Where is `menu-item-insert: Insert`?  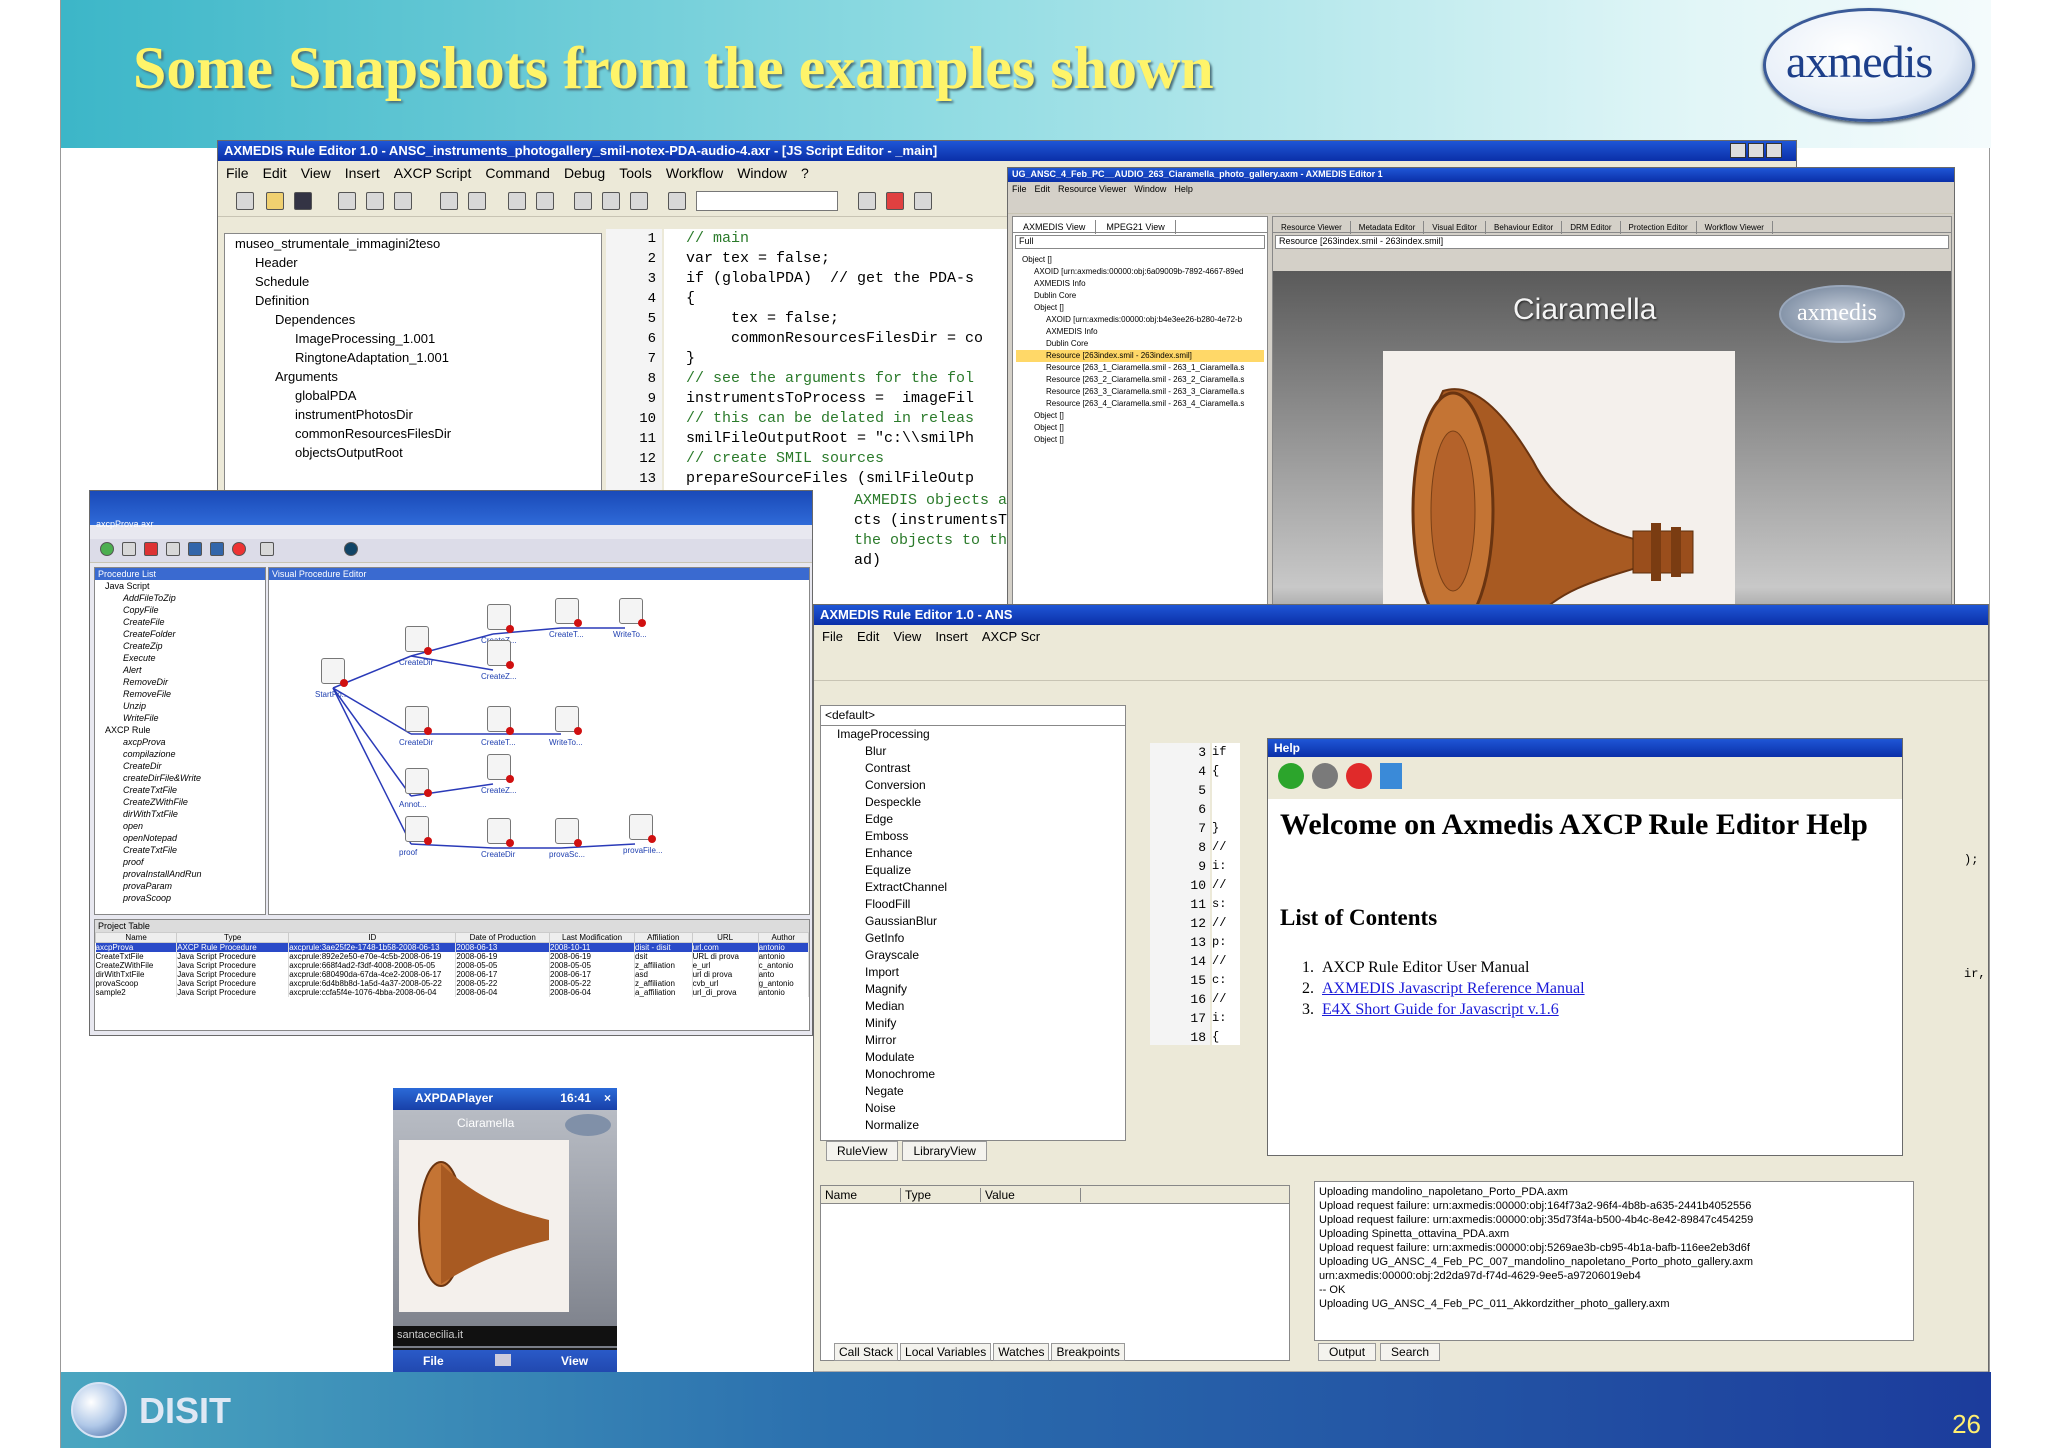
menu-item-insert: Insert is located at coordinates (951, 636).